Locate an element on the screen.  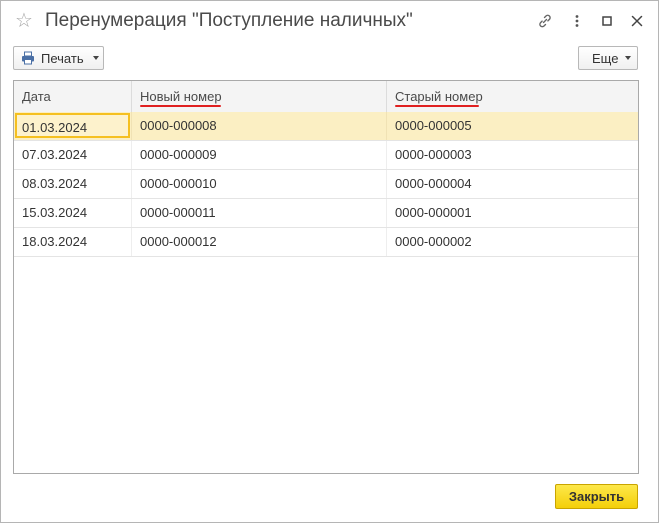
old-number-cell: 0000-000003 is located at coordinates (512, 155).